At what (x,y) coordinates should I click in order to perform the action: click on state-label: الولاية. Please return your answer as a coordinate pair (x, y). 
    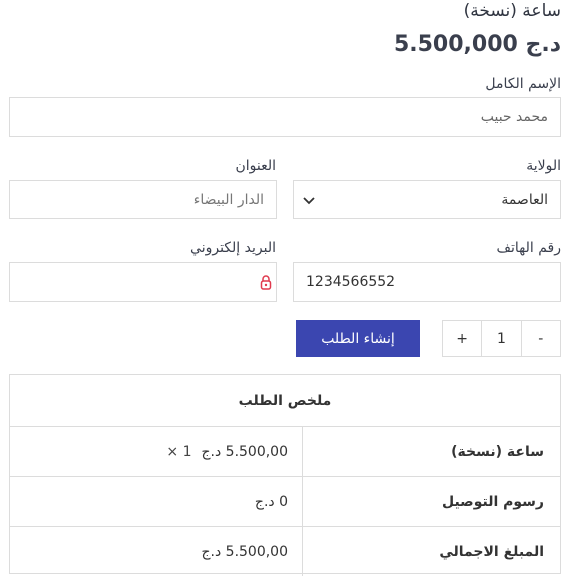
    Looking at the image, I should click on (543, 166).